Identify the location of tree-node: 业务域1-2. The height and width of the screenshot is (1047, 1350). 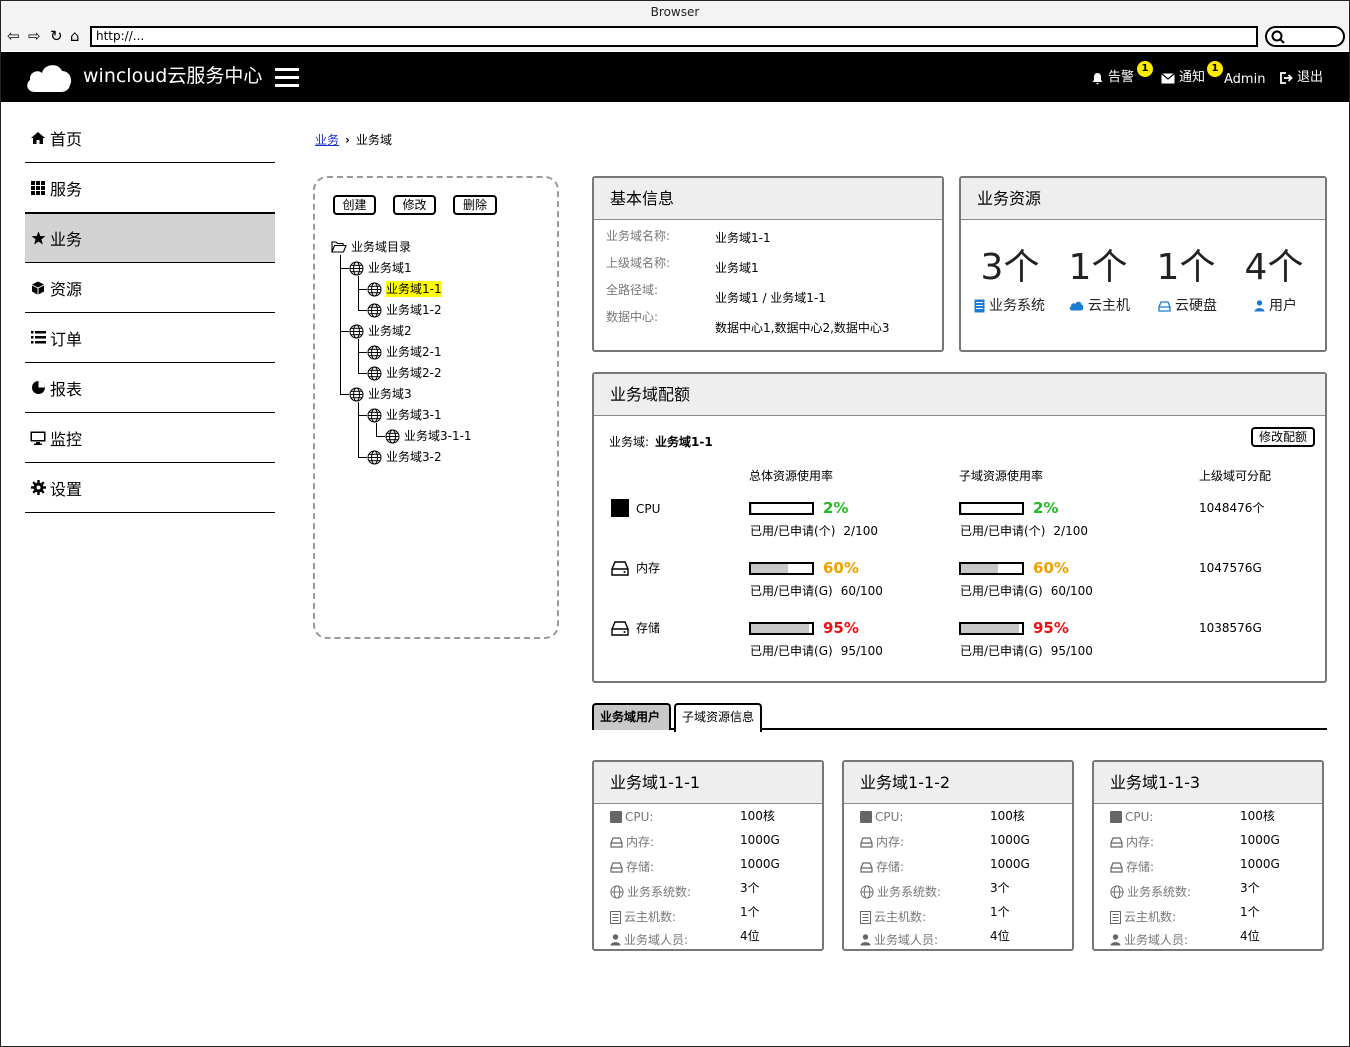
(404, 310).